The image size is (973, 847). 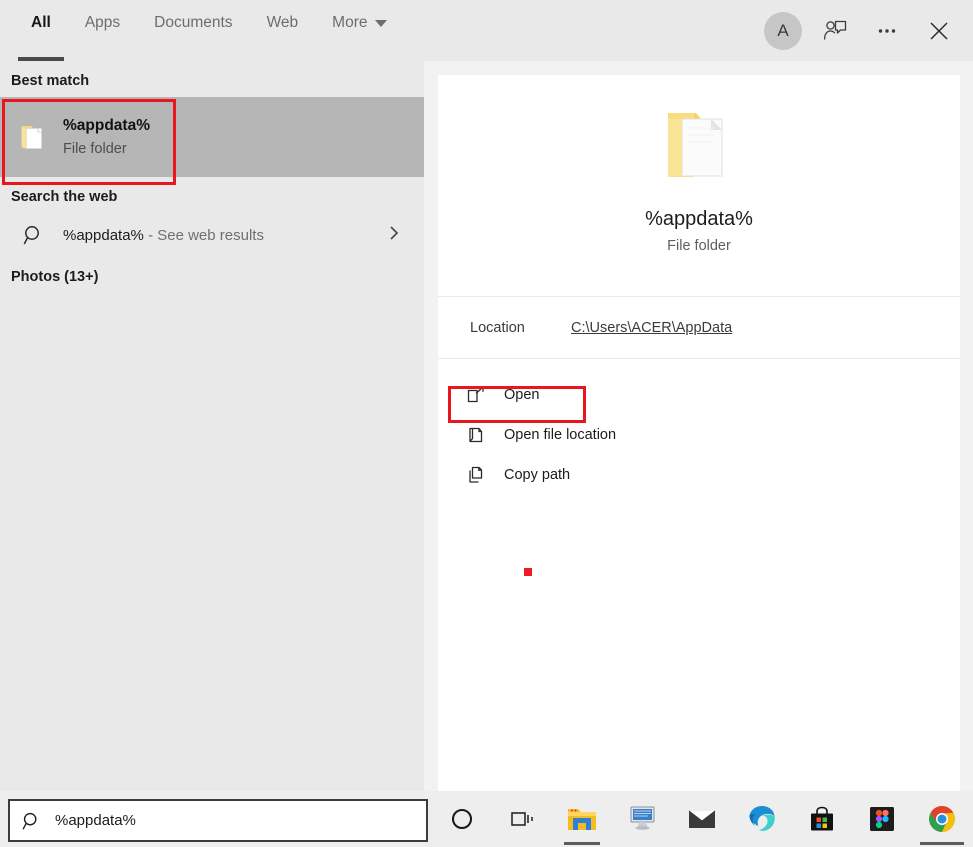 I want to click on best-match-header: Best match, so click(x=50, y=81).